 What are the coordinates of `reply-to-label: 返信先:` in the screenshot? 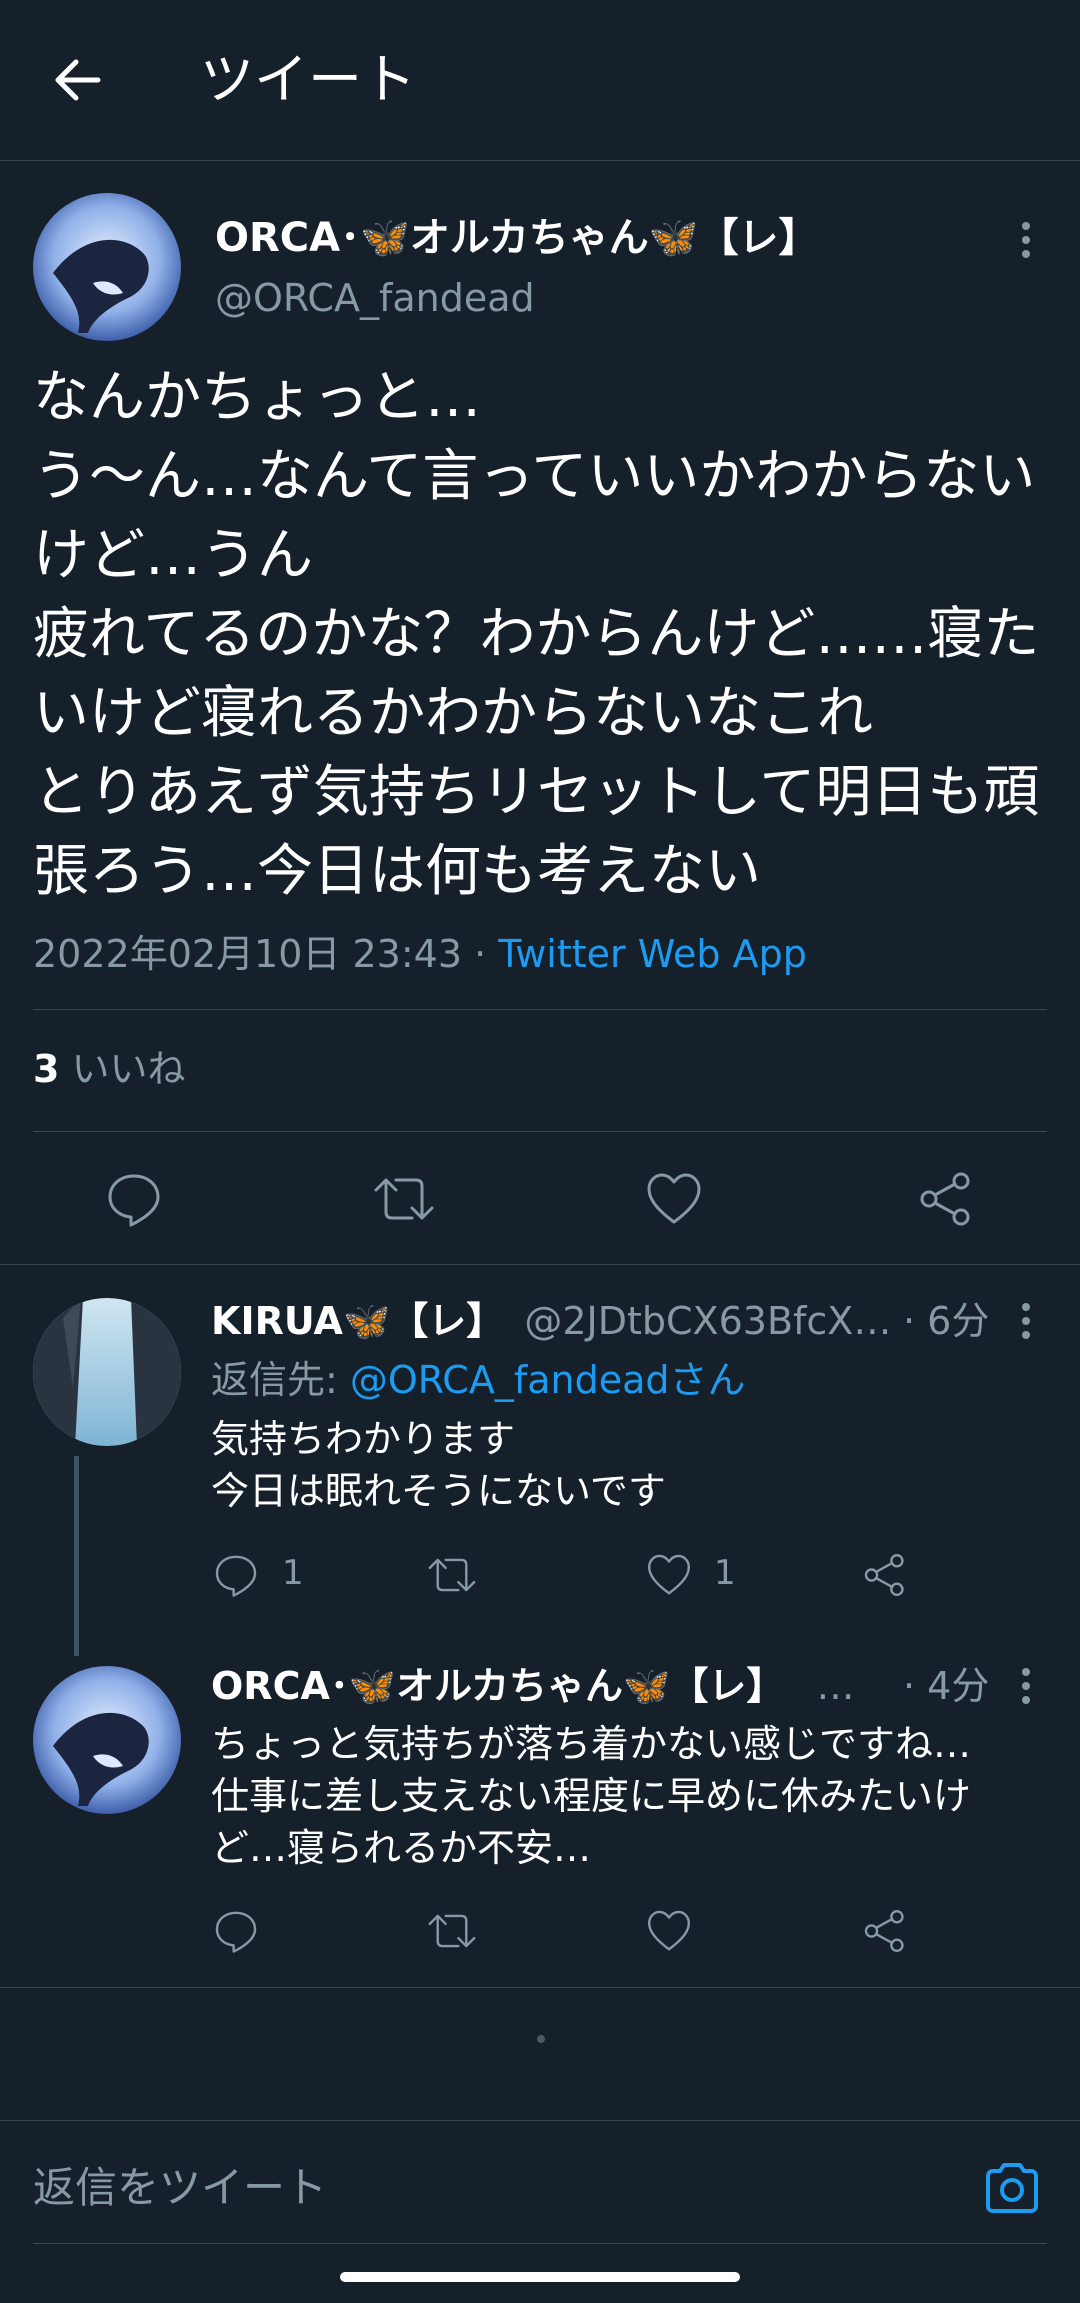 It's located at (280, 1380).